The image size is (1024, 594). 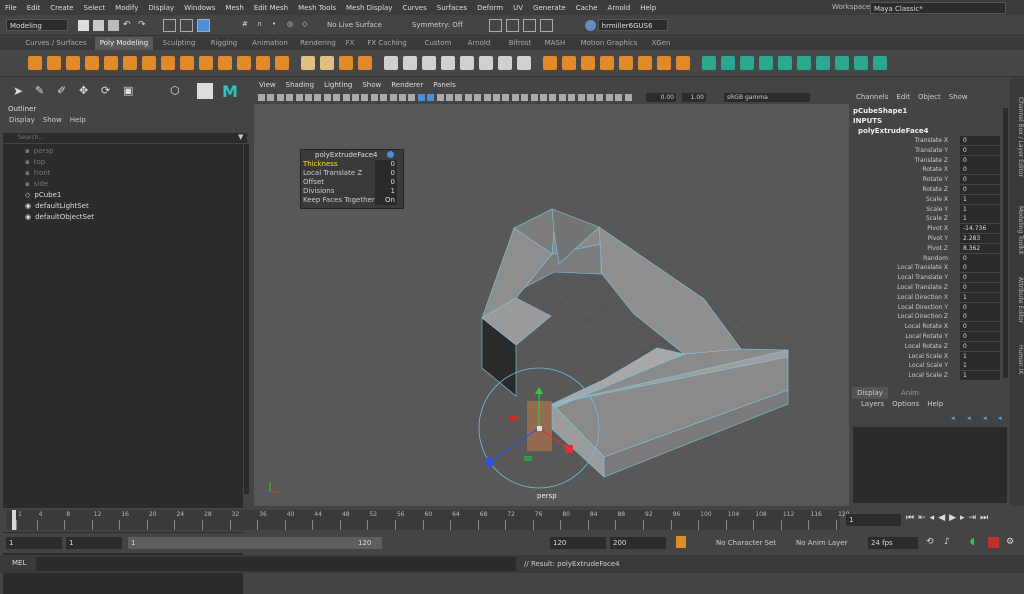 I want to click on channel-local-rotate-x: Local Rotate X 0, so click(x=927, y=327).